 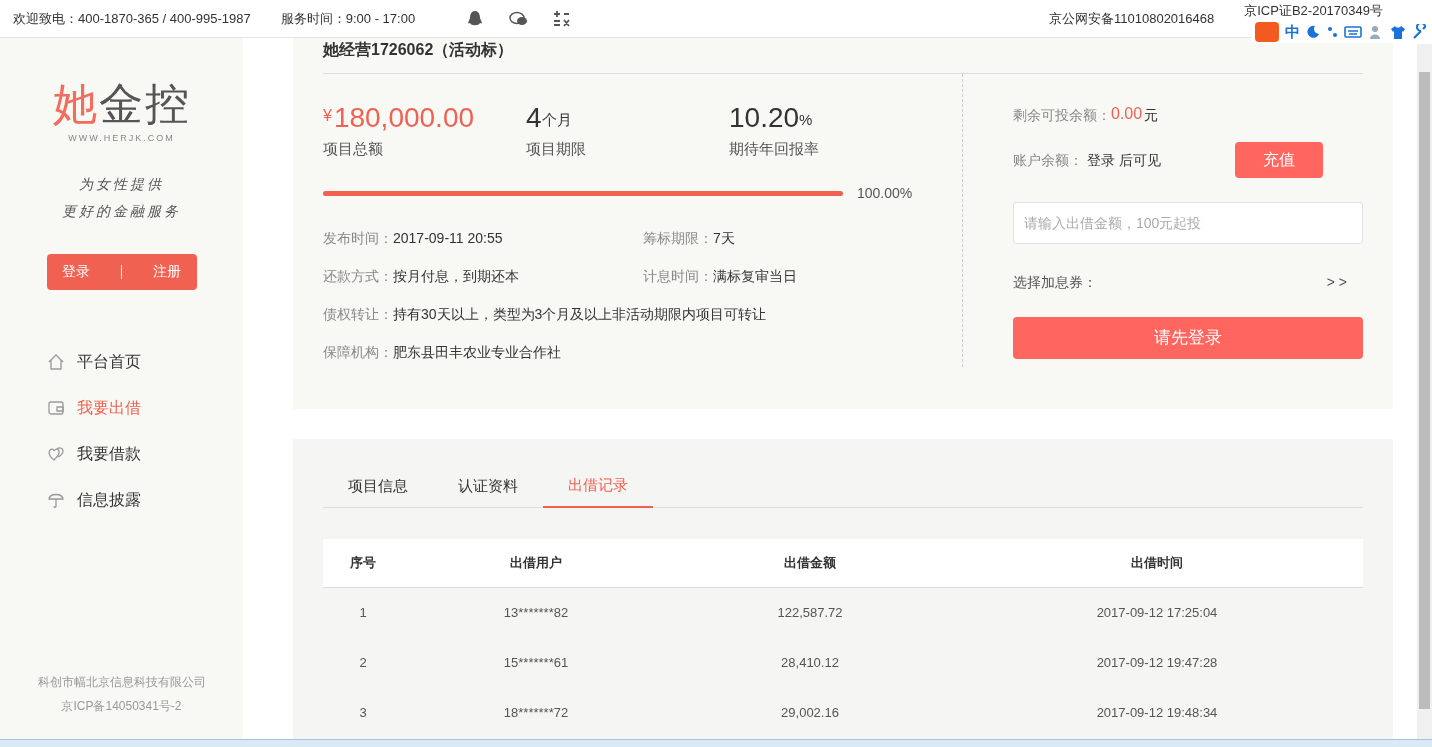 What do you see at coordinates (1132, 18) in the screenshot?
I see `security-record: 京公网安备11010802016468` at bounding box center [1132, 18].